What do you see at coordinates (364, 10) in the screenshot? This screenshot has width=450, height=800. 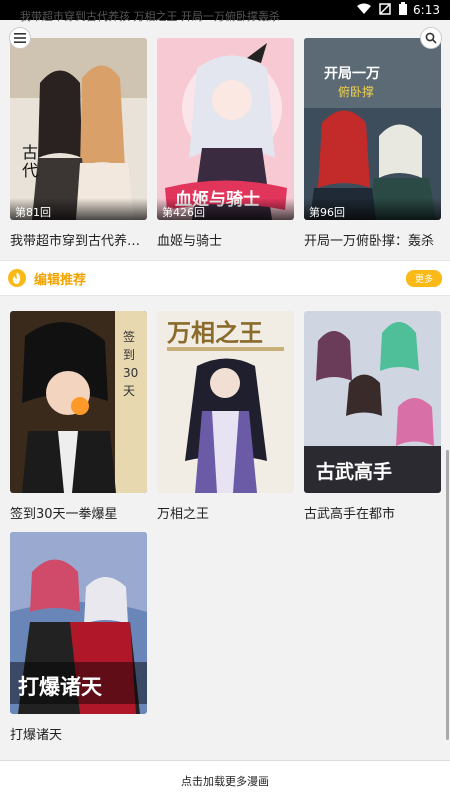 I see `wifi-icon` at bounding box center [364, 10].